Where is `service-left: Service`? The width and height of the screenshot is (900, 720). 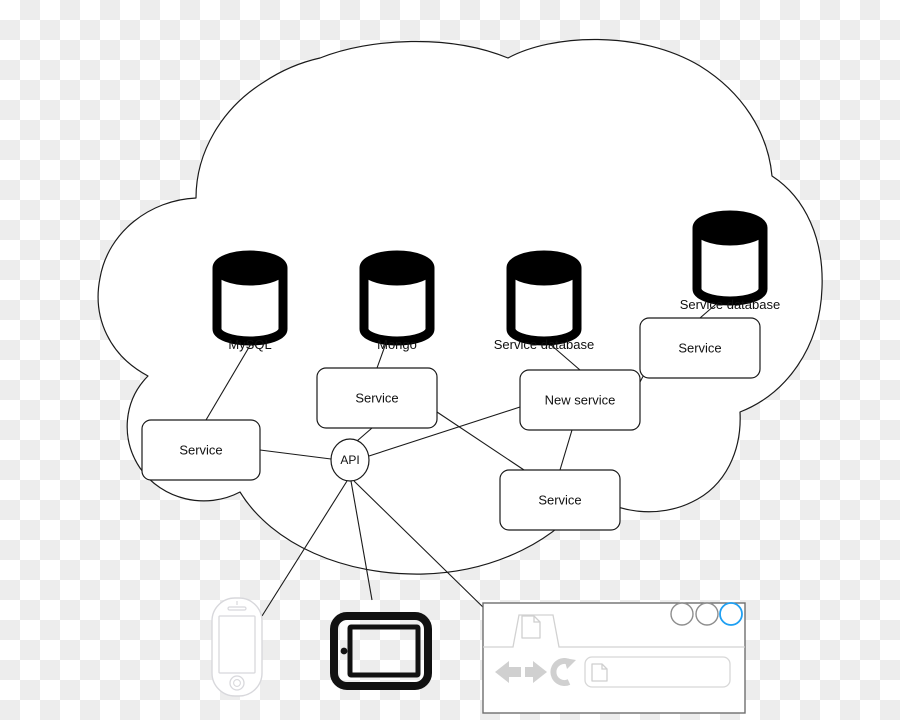 service-left: Service is located at coordinates (201, 450).